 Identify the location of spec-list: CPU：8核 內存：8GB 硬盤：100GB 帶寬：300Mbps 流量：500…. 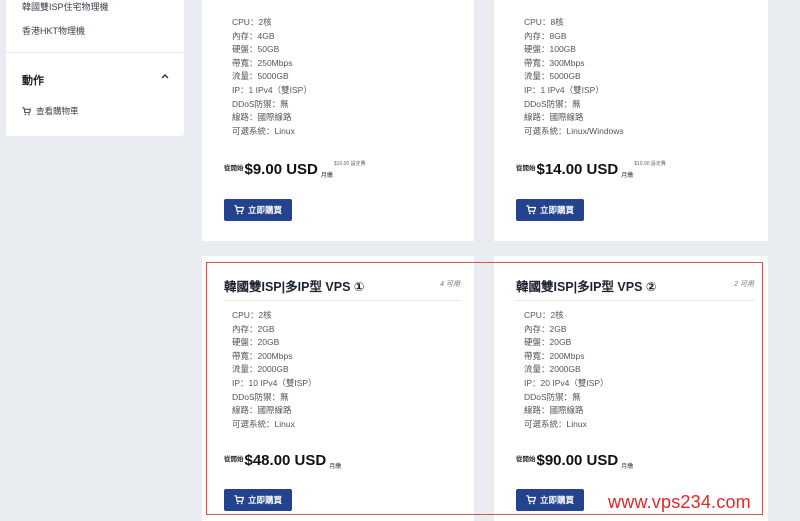
(574, 77).